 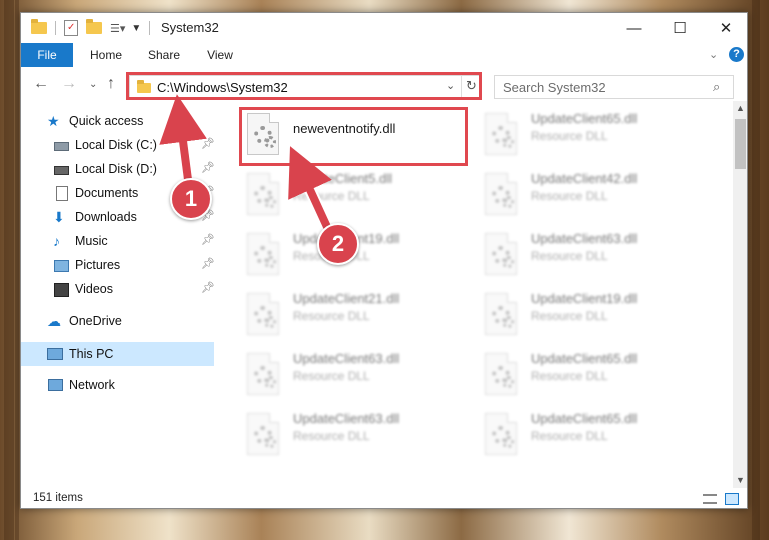 I want to click on step-1-badge: 1, so click(x=191, y=199).